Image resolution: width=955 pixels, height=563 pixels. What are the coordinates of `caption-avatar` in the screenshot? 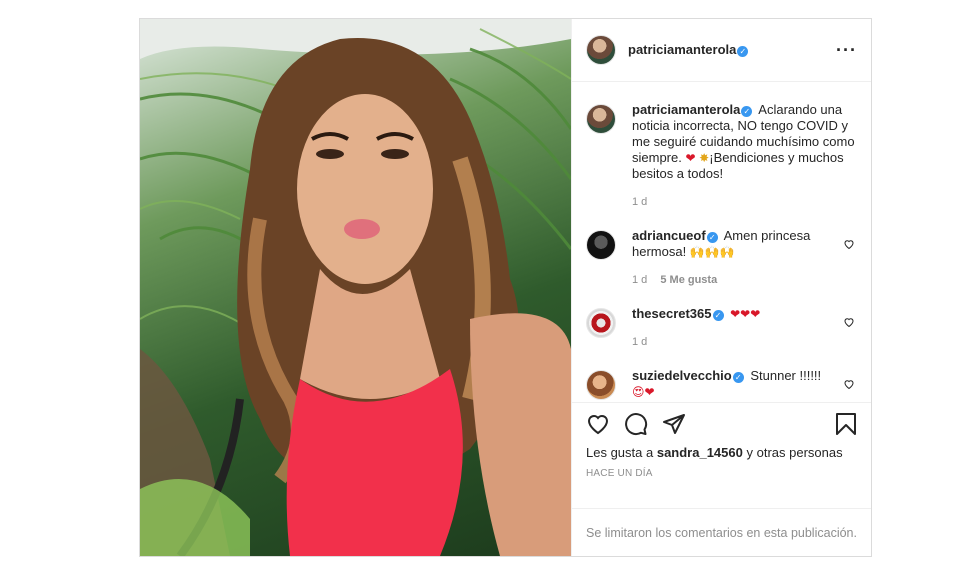 It's located at (601, 119).